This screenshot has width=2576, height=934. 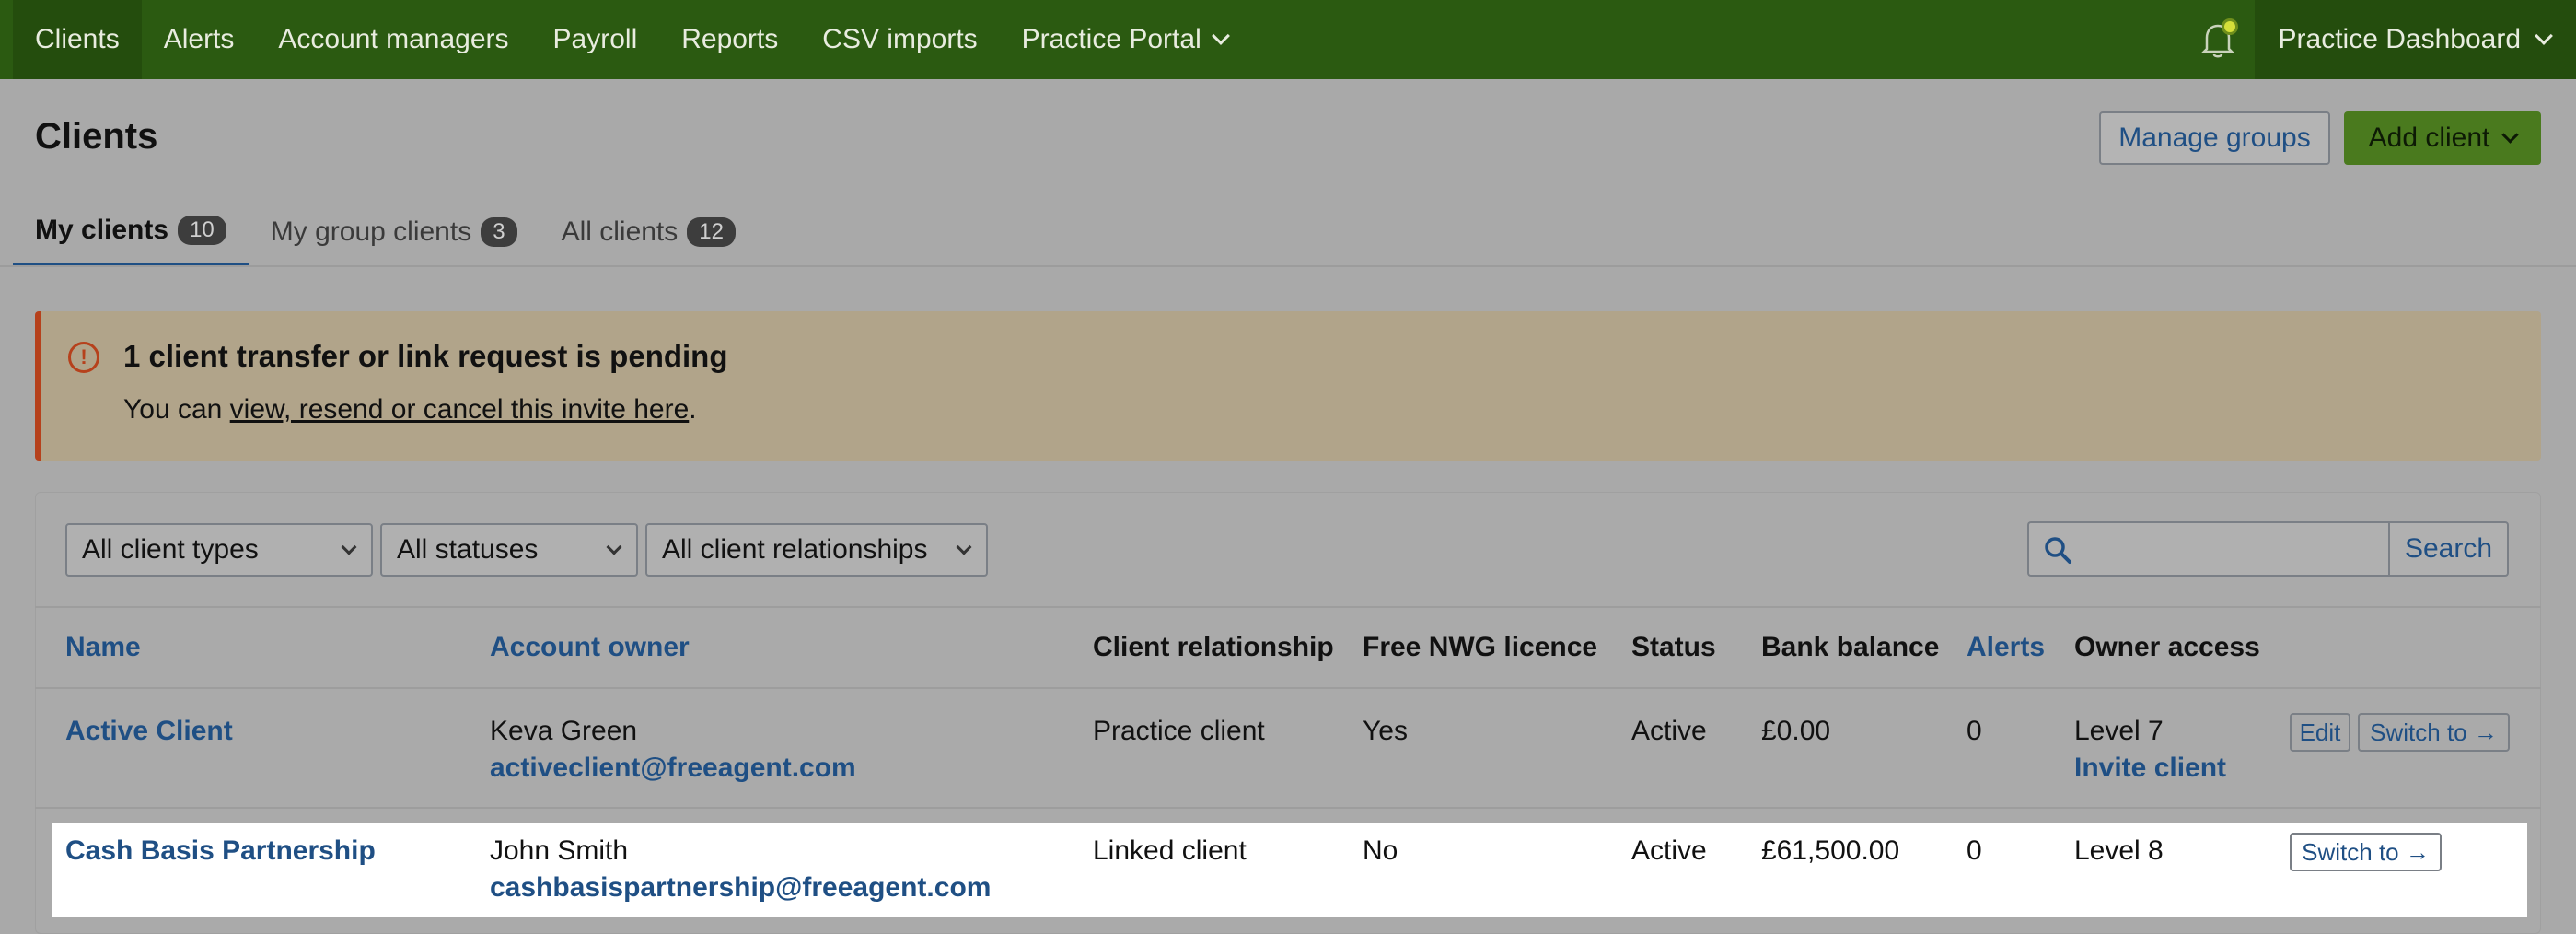 I want to click on nav-item-reports: Reports, so click(x=729, y=40).